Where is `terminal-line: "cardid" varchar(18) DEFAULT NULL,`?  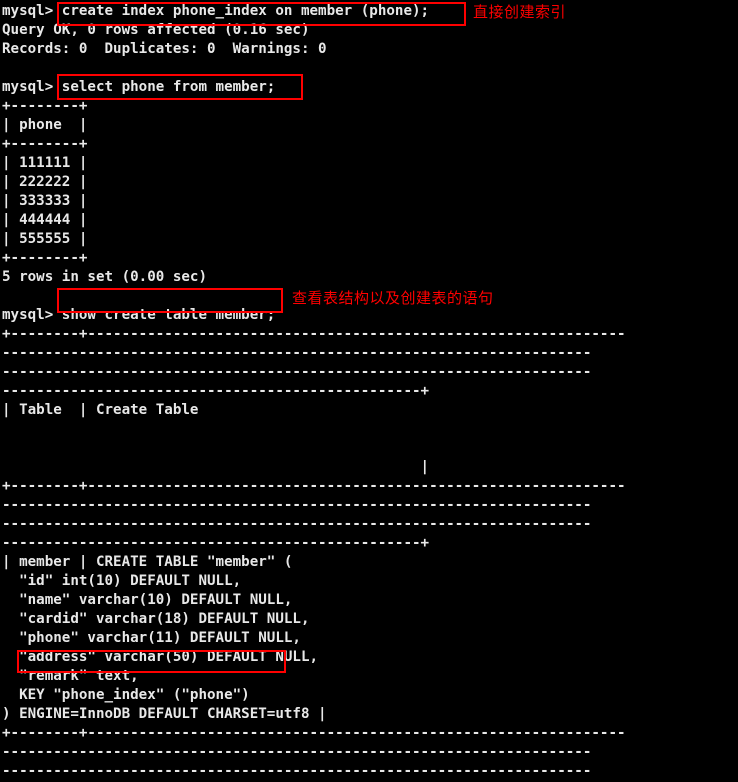 terminal-line: "cardid" varchar(18) DEFAULT NULL, is located at coordinates (156, 619).